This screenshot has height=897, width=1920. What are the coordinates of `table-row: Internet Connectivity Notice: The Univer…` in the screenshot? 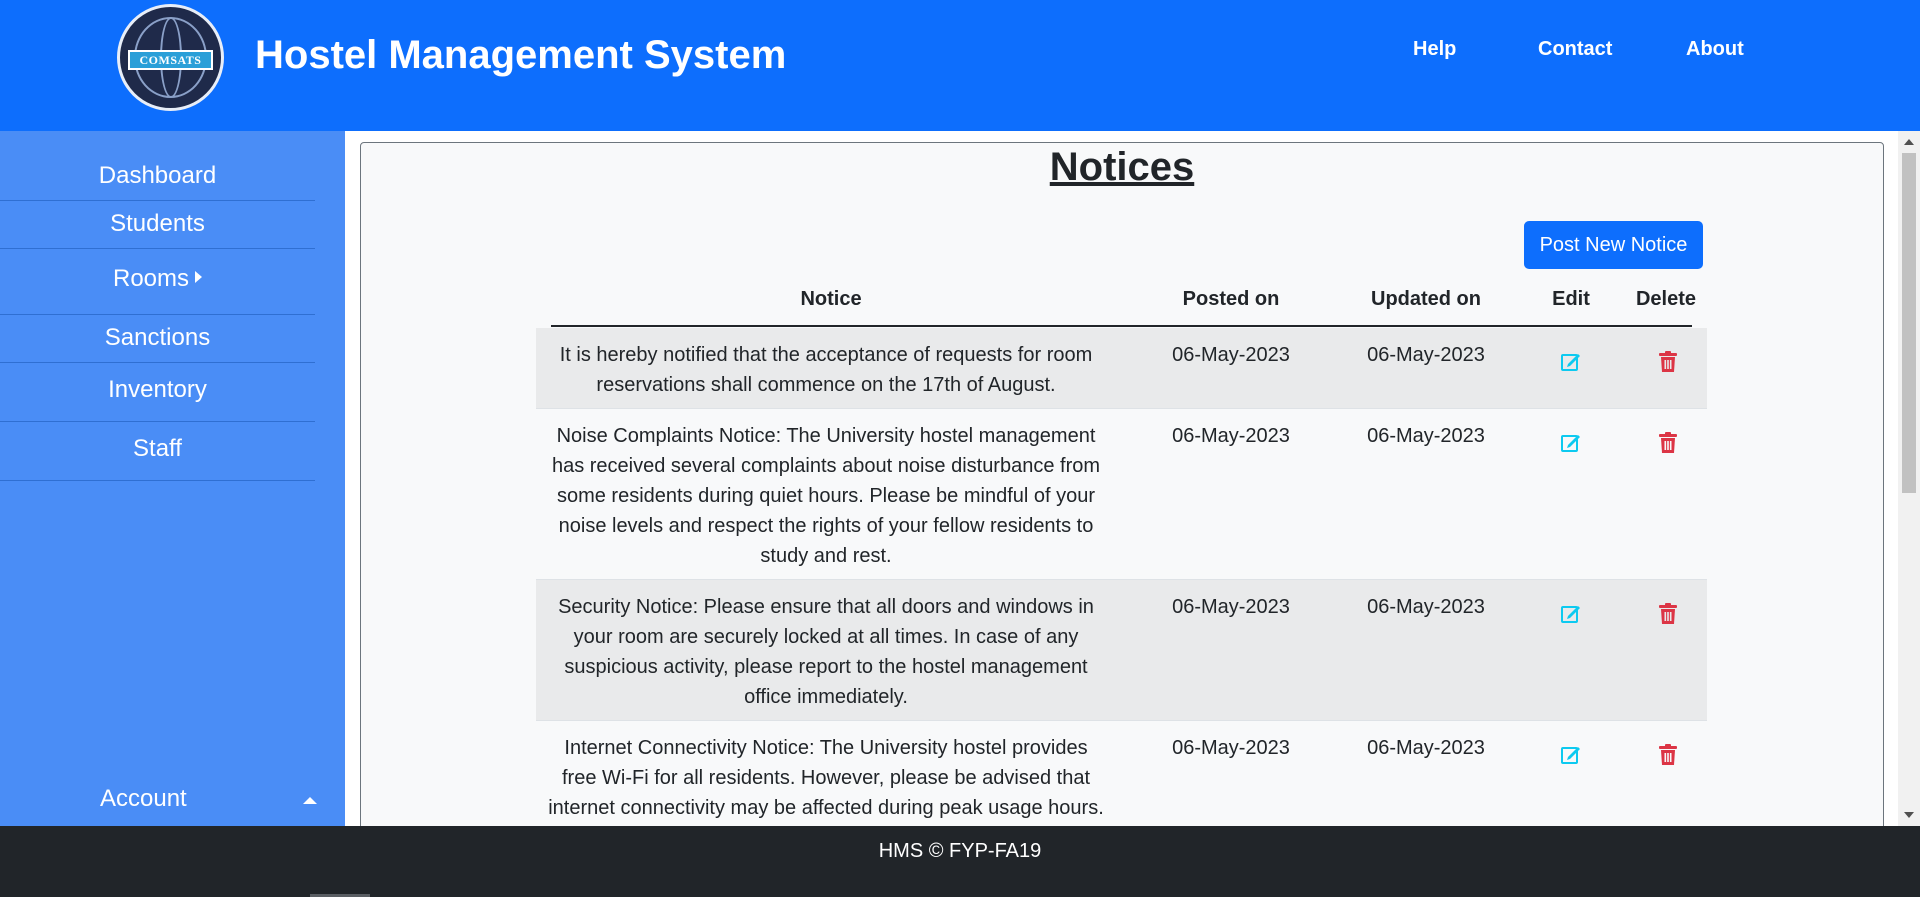 It's located at (1121, 773).